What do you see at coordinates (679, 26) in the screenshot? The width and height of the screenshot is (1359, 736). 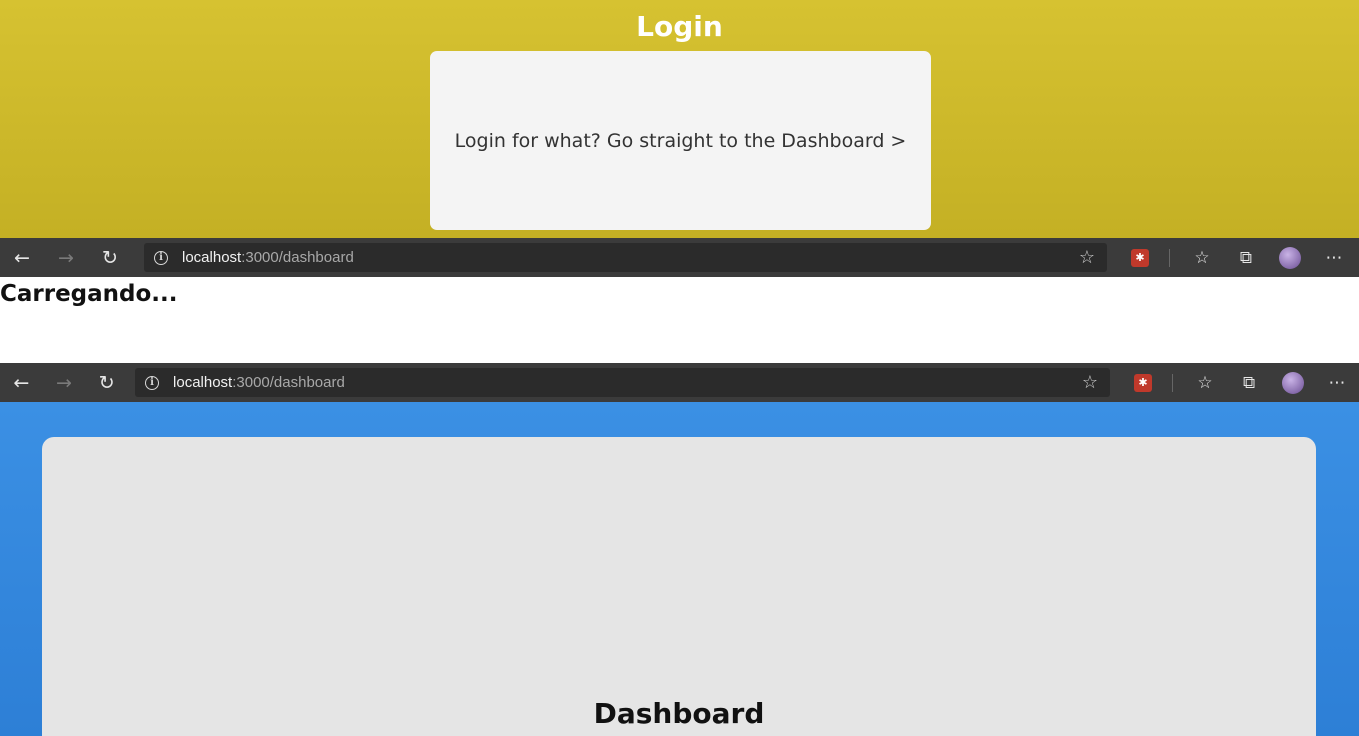 I see `login-title: Login` at bounding box center [679, 26].